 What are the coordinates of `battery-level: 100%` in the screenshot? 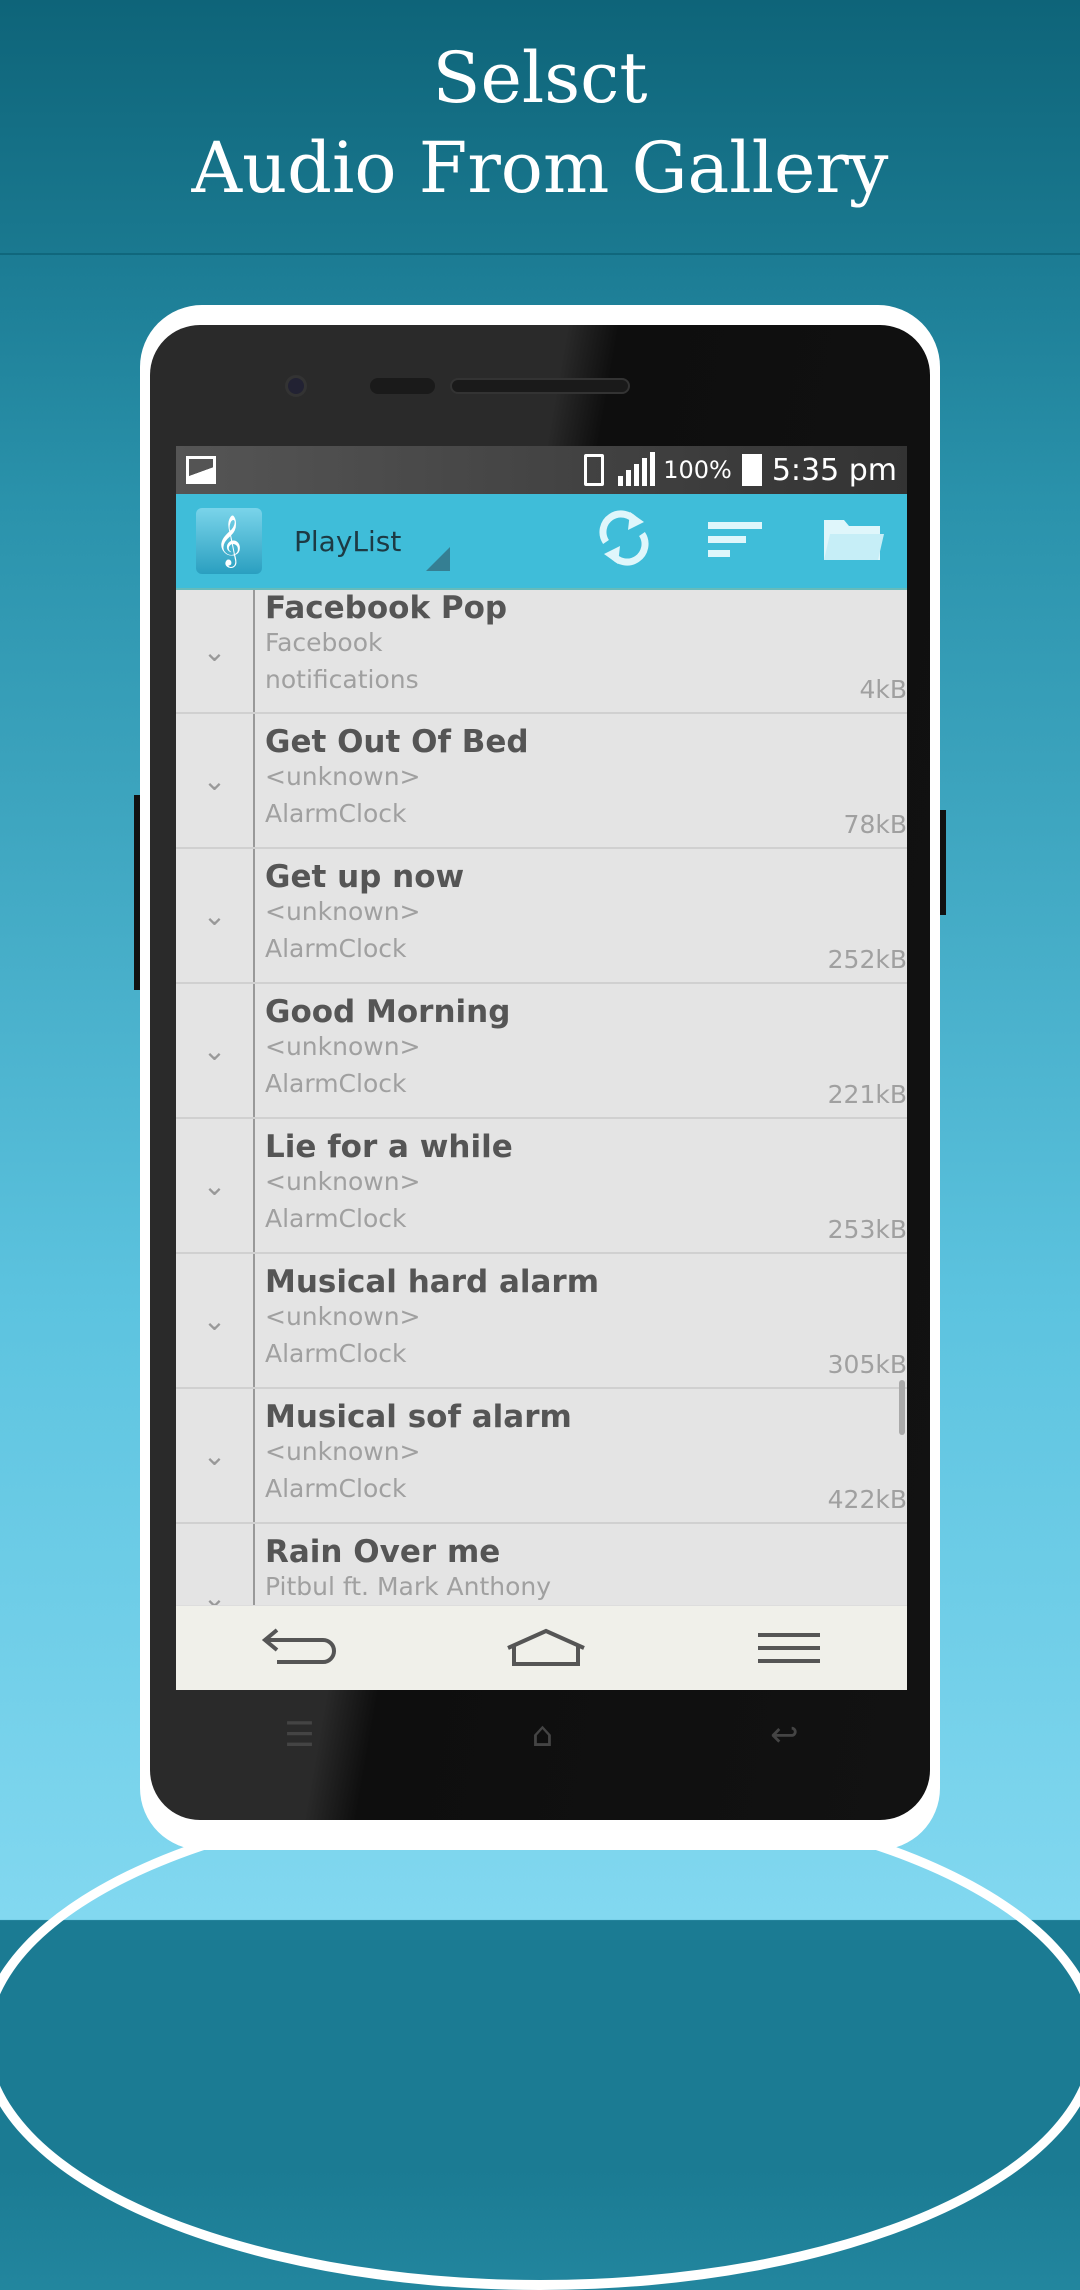 It's located at (697, 470).